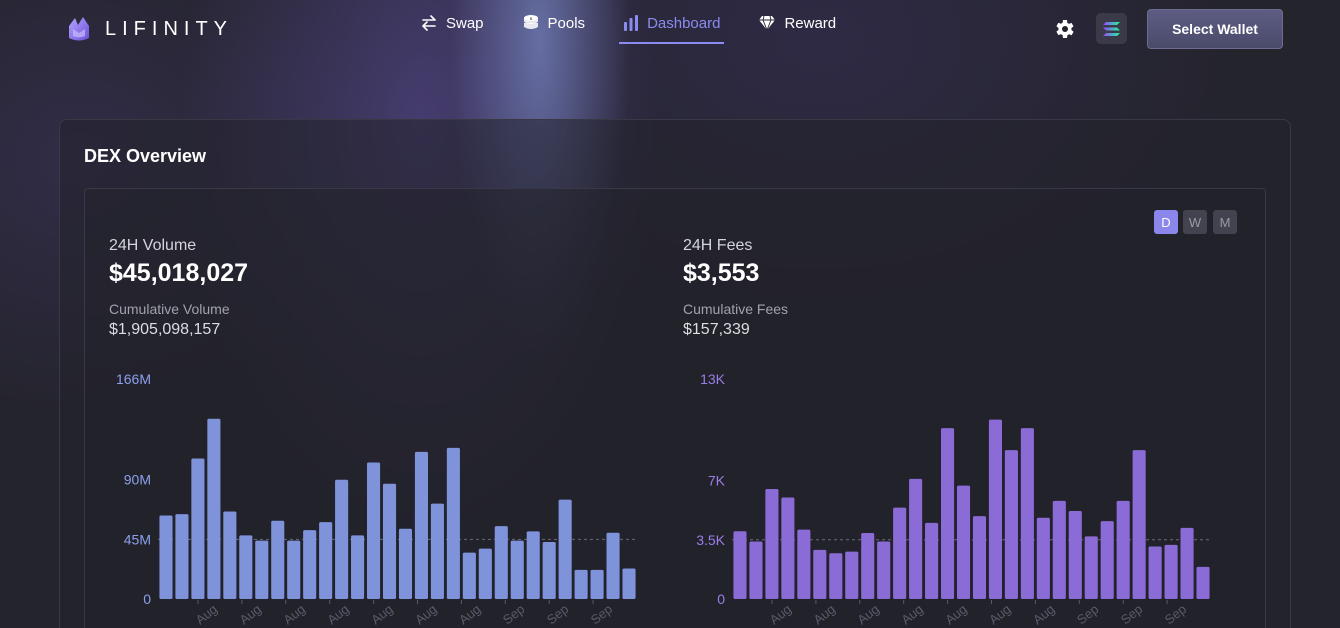 The height and width of the screenshot is (628, 1340). What do you see at coordinates (713, 379) in the screenshot?
I see `fees-y-tick-label: 13K` at bounding box center [713, 379].